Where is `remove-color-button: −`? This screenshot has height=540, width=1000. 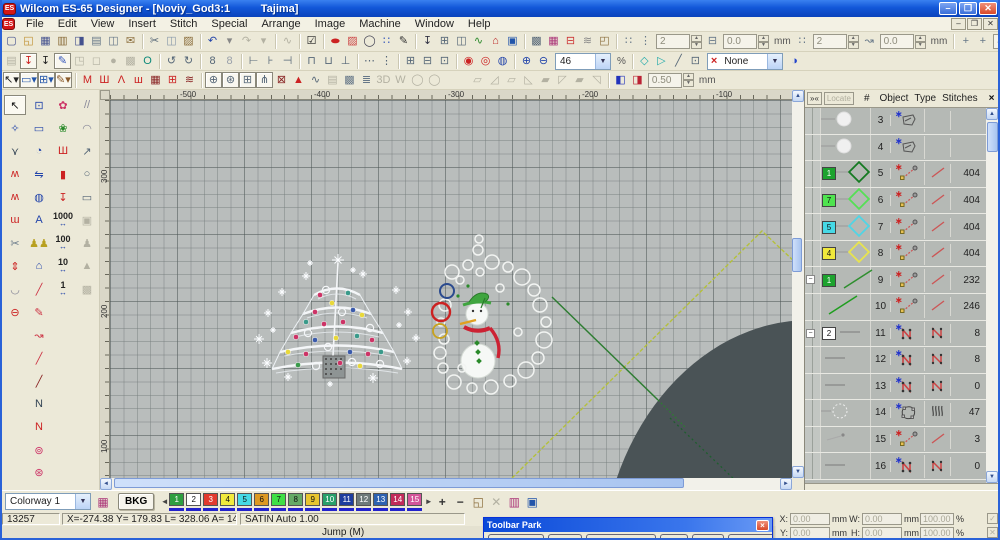 remove-color-button: − is located at coordinates (460, 501).